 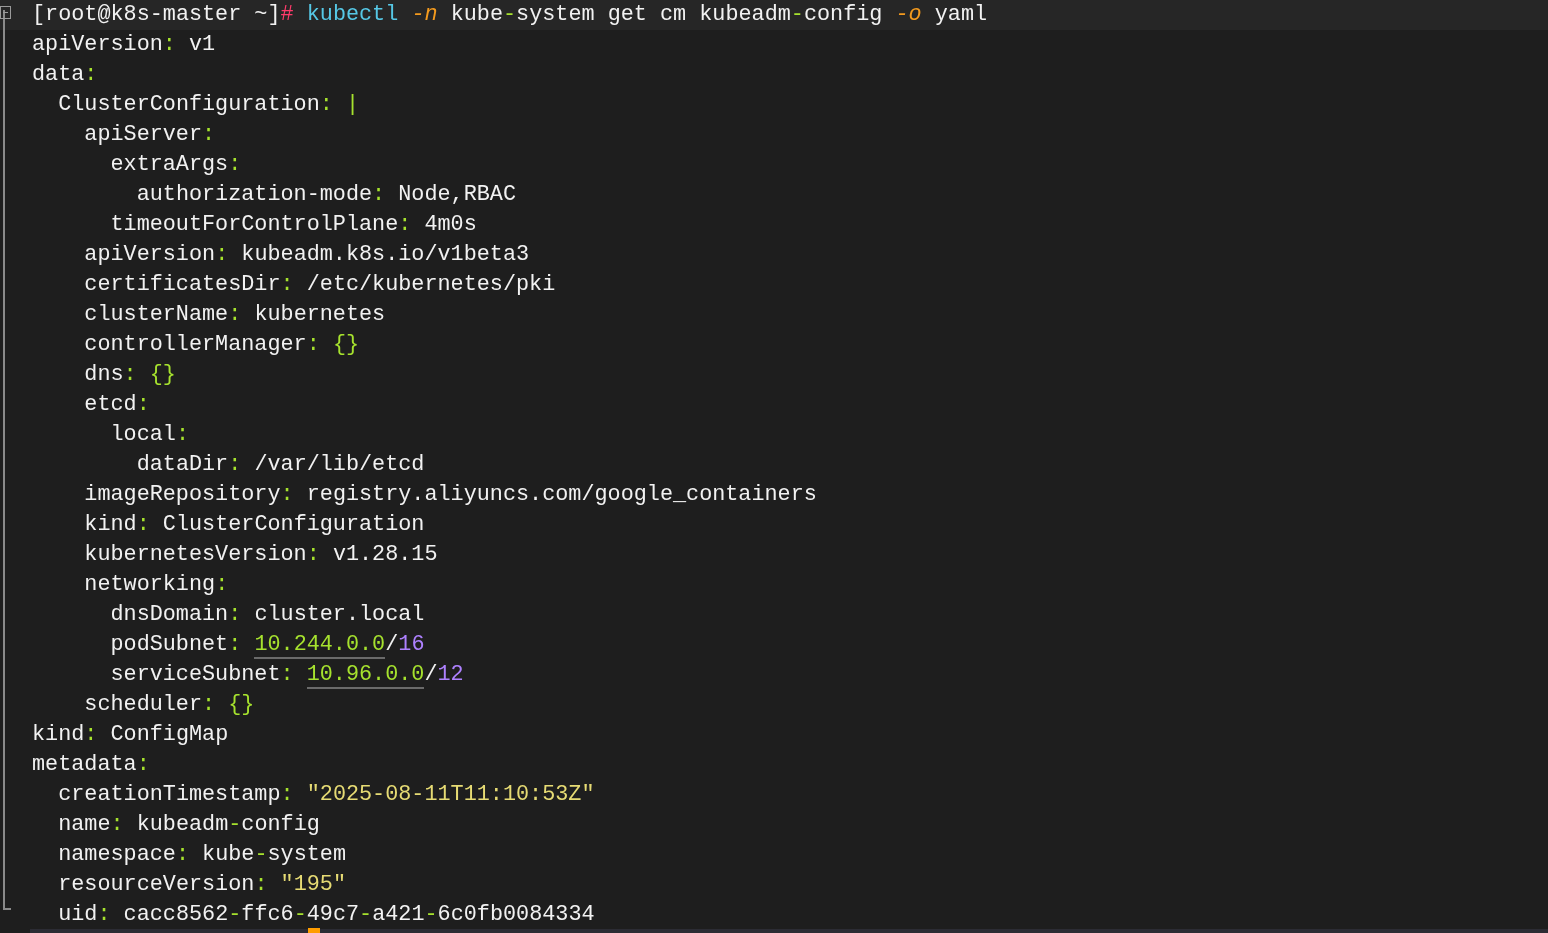 I want to click on yaml-line: kind: ConfigMap, so click(x=130, y=735).